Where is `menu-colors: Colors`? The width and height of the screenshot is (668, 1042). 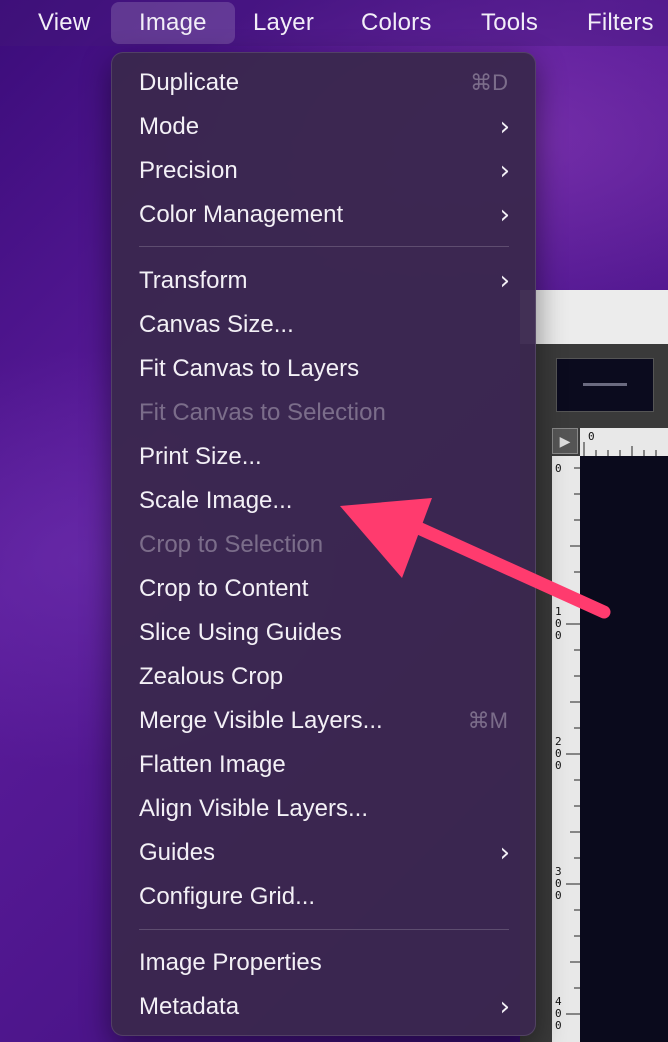 menu-colors: Colors is located at coordinates (396, 23).